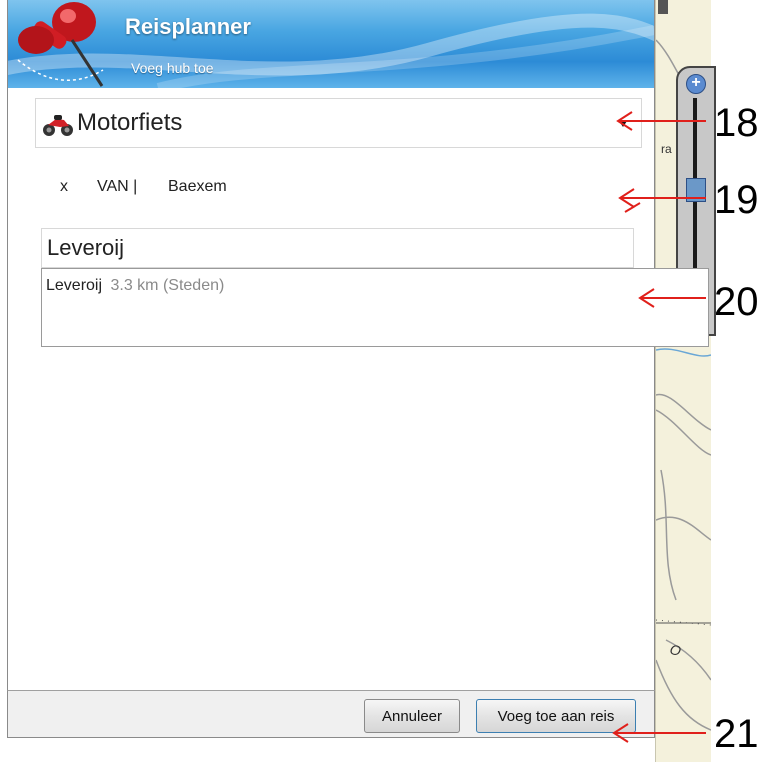 The height and width of the screenshot is (762, 775). Describe the element at coordinates (632, 207) in the screenshot. I see `annotation-arrow-19b` at that location.